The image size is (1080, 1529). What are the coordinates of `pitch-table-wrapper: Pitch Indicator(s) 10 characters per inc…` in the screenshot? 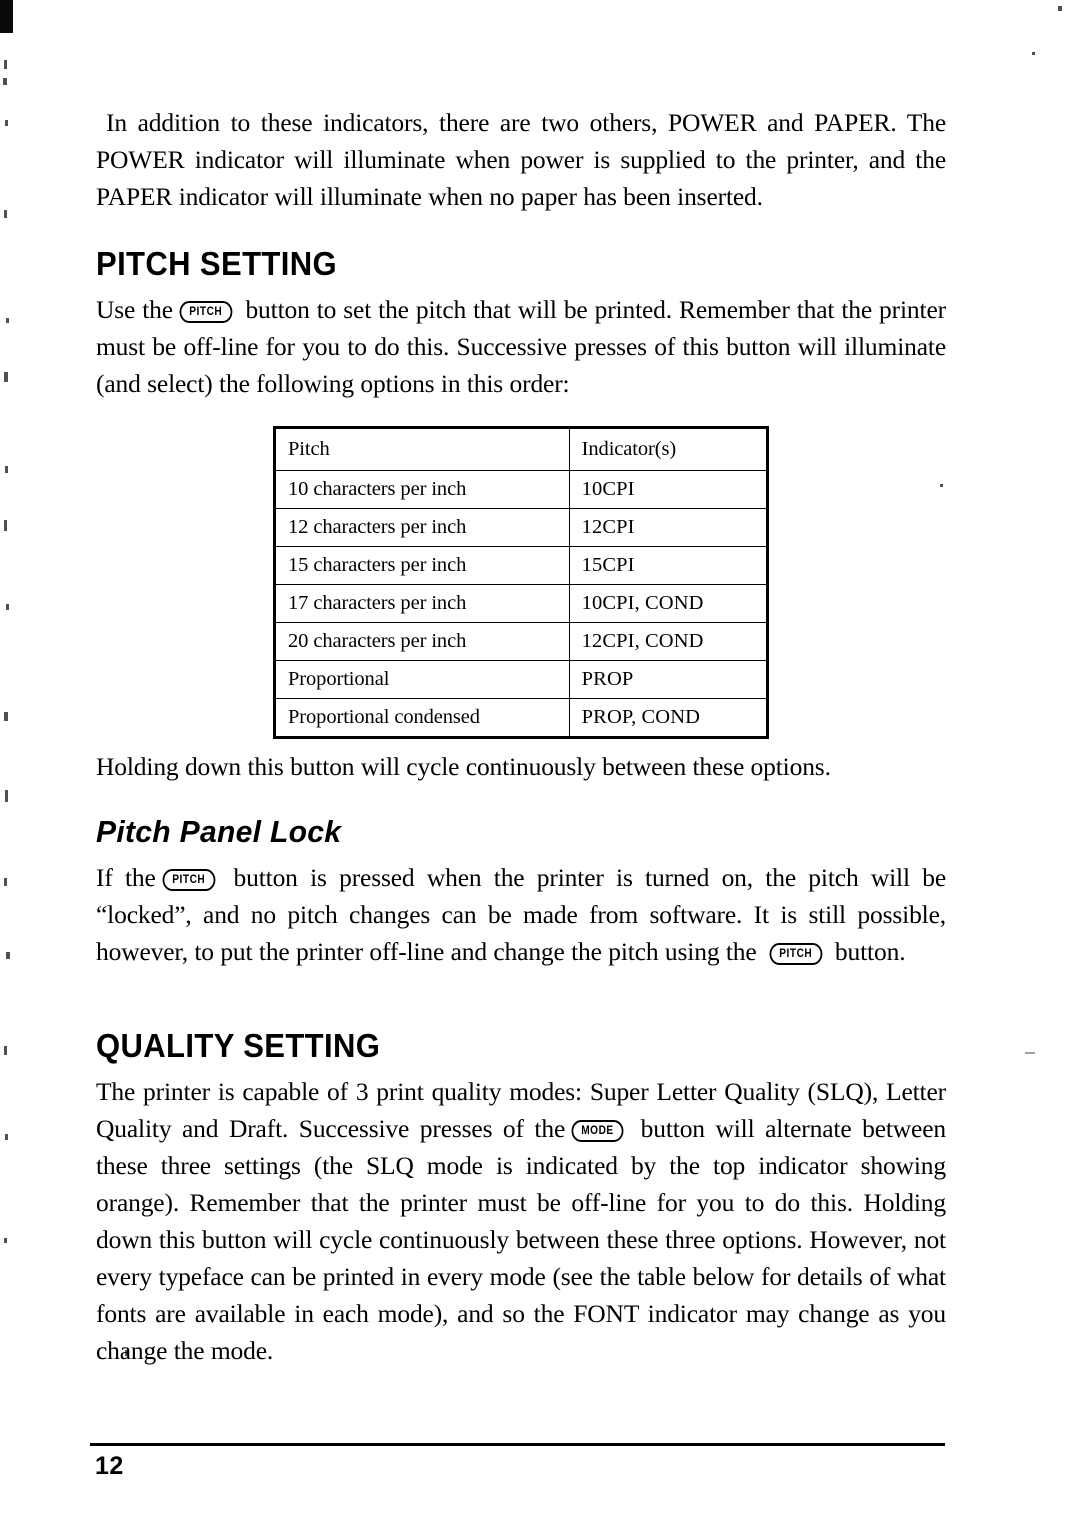 It's located at (521, 582).